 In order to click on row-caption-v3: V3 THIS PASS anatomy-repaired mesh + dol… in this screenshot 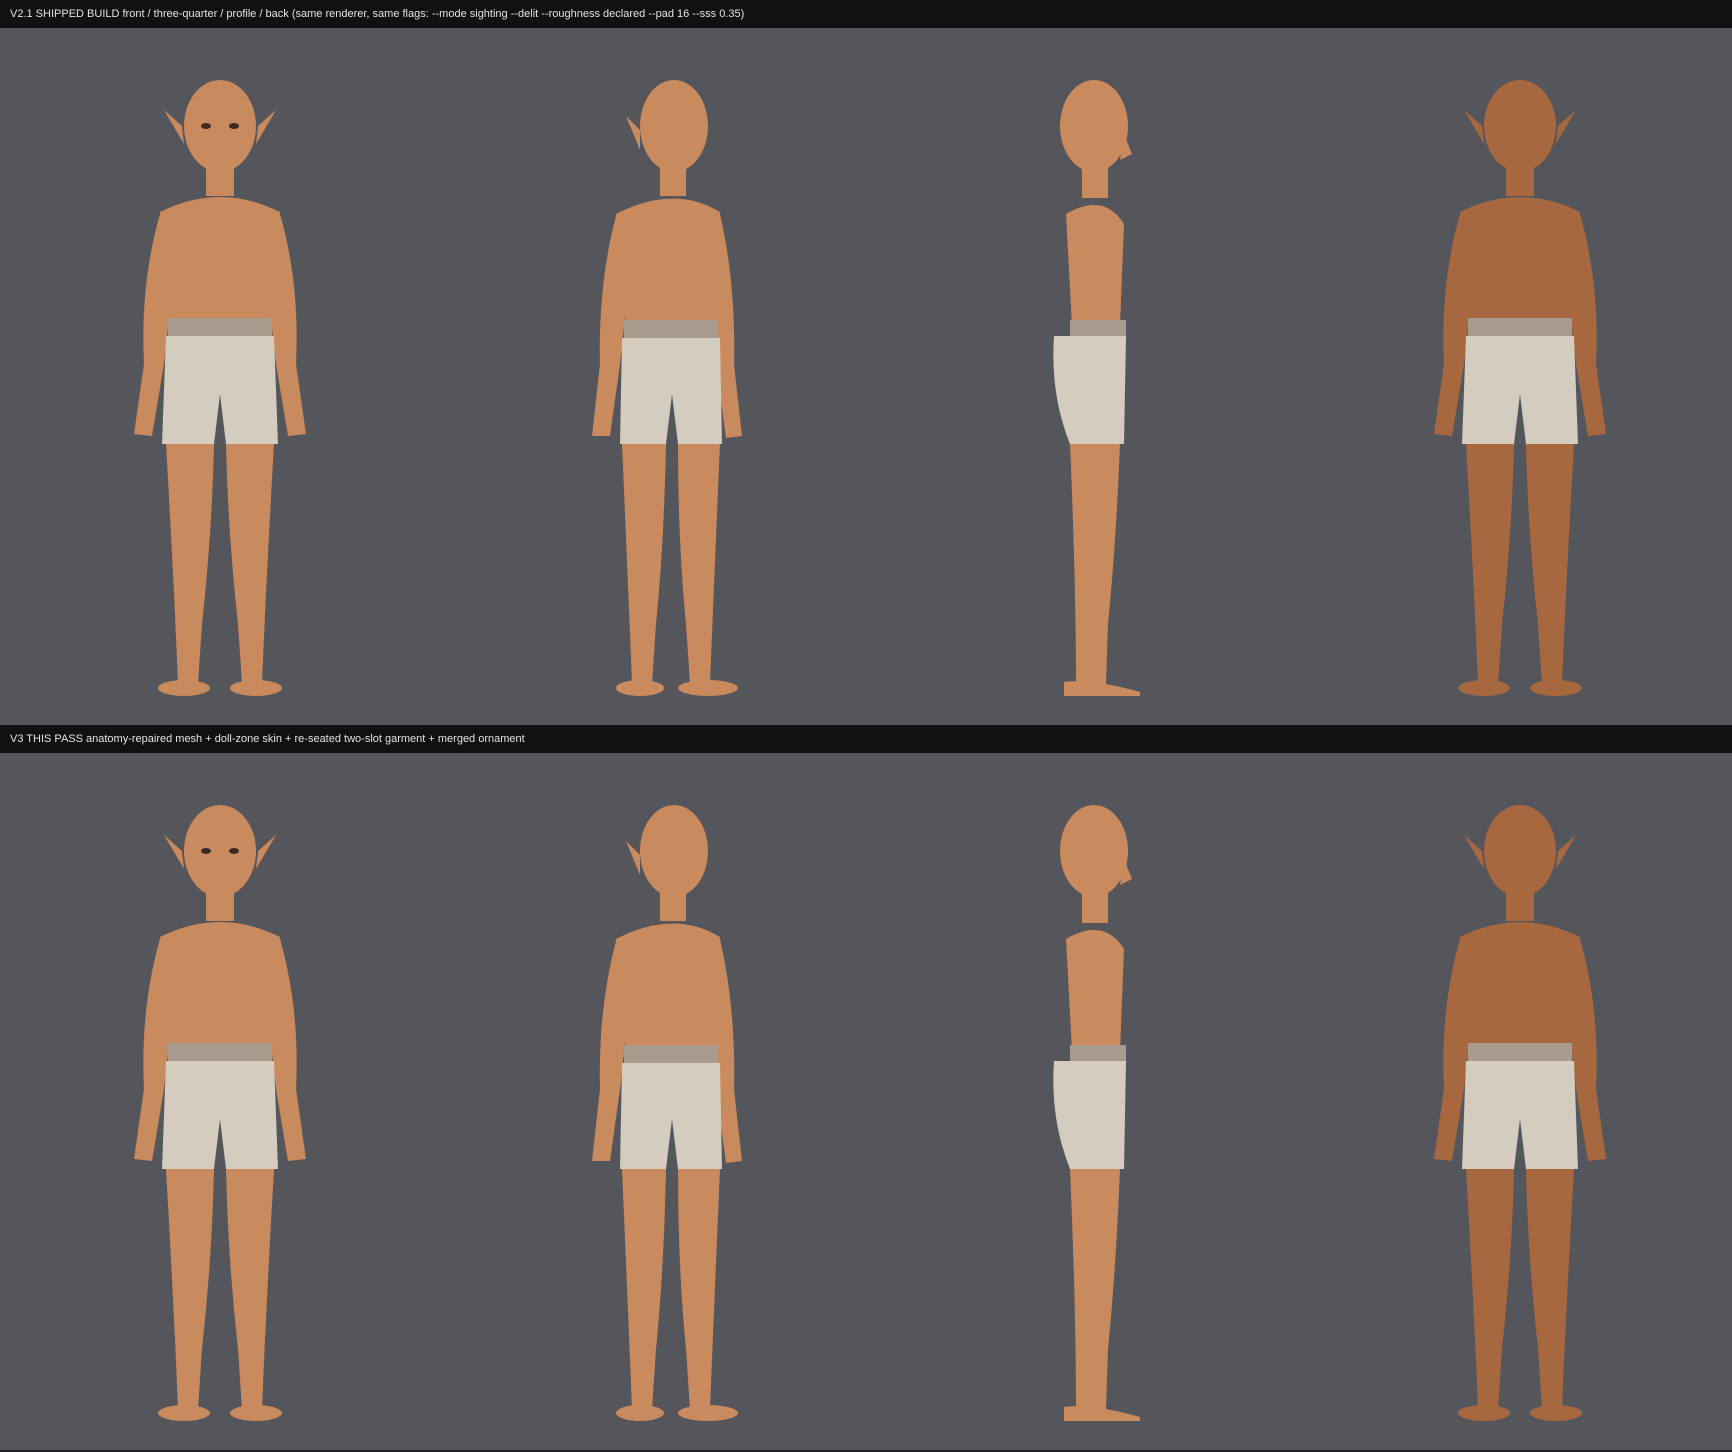, I will do `click(866, 739)`.